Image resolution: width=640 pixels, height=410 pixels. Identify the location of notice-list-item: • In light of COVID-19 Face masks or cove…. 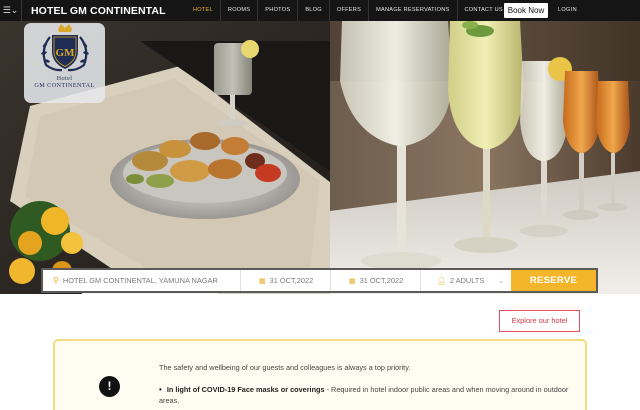
(364, 395).